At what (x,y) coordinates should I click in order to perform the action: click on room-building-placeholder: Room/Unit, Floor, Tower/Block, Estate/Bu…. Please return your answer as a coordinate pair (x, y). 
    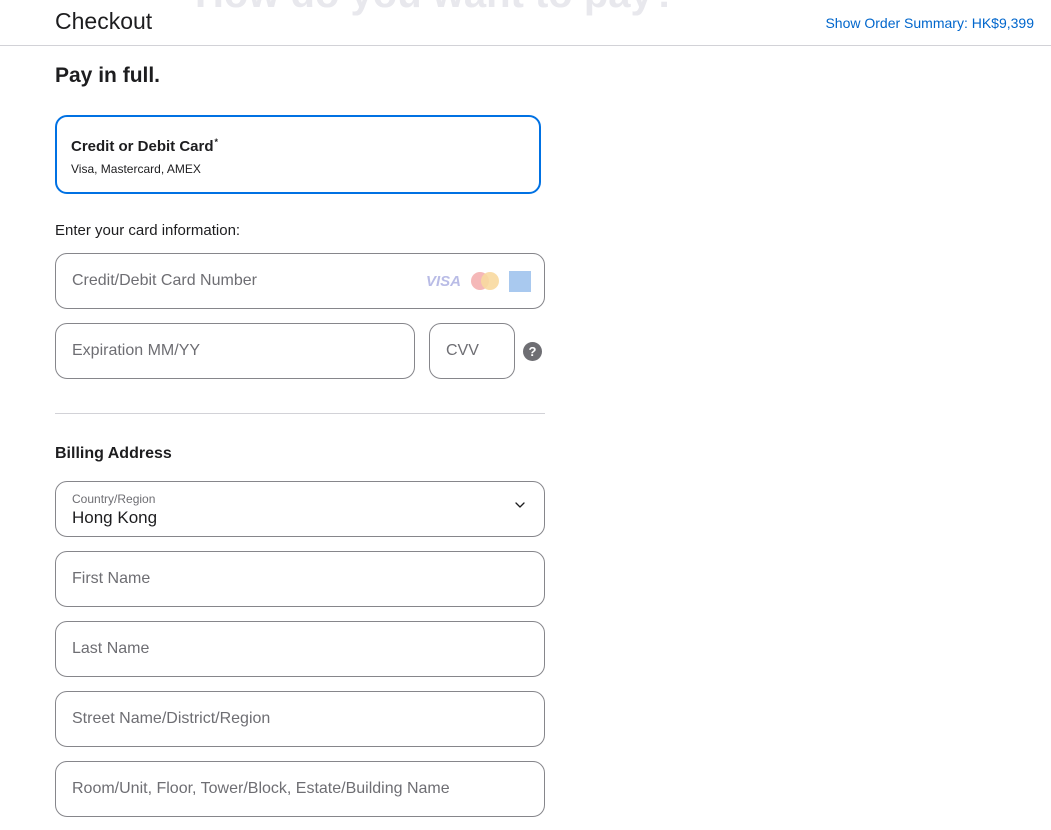
    Looking at the image, I should click on (261, 788).